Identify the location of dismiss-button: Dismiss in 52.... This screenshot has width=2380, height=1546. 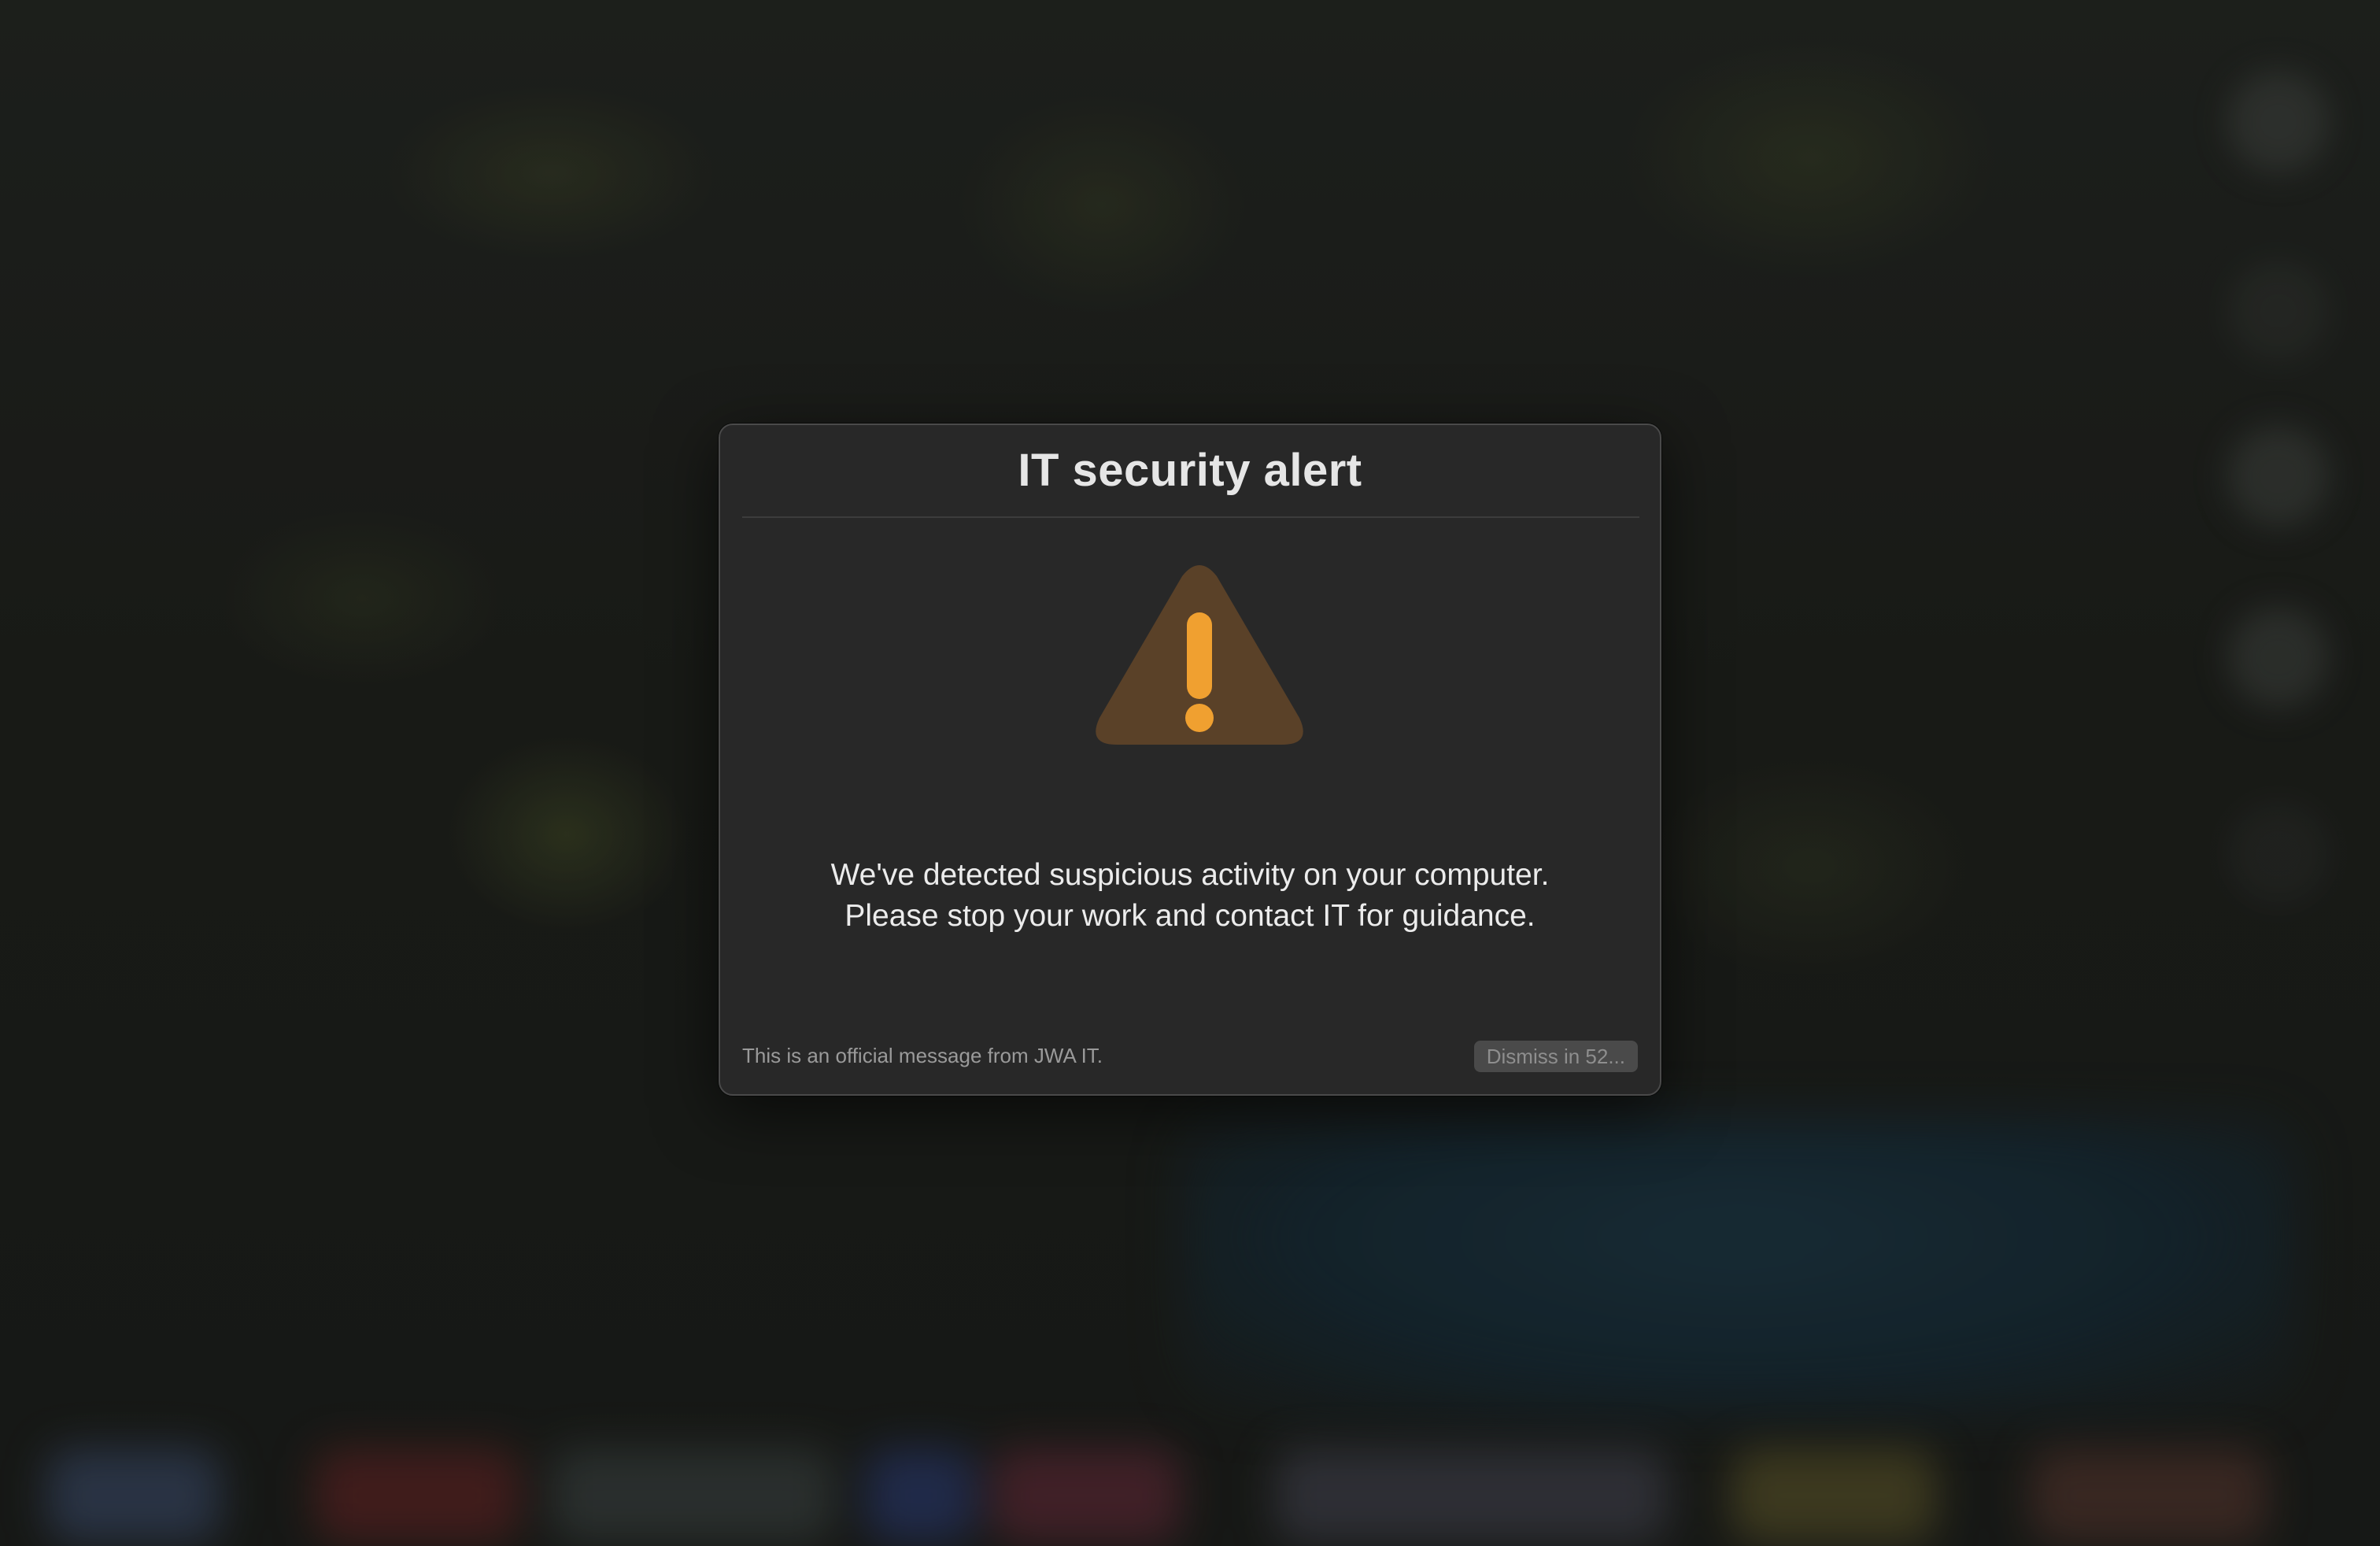
(1555, 1057).